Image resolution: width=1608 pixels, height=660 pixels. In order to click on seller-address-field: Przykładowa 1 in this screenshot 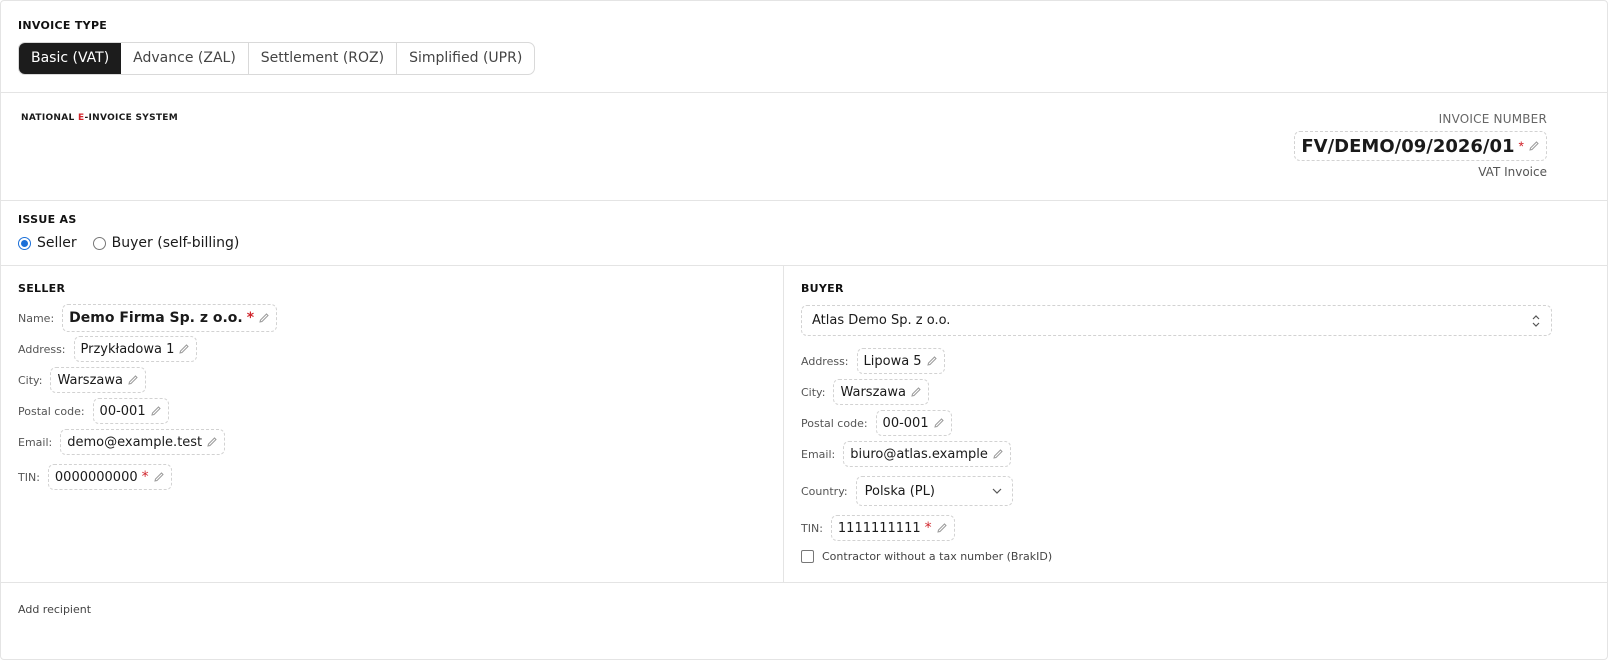, I will do `click(135, 349)`.